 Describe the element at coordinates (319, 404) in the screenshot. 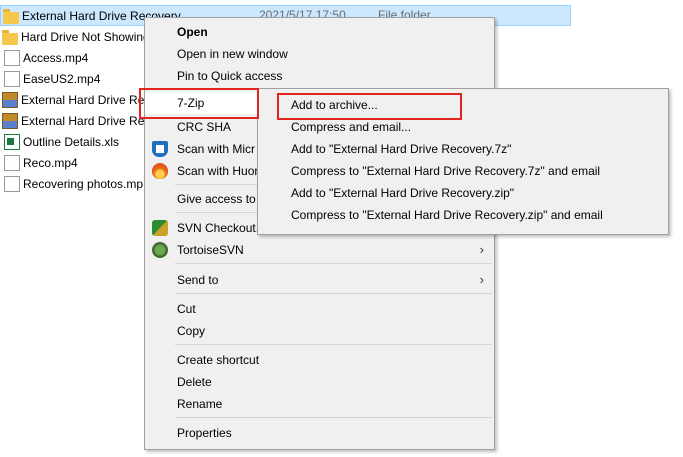

I see `menu-rename: Rename` at that location.